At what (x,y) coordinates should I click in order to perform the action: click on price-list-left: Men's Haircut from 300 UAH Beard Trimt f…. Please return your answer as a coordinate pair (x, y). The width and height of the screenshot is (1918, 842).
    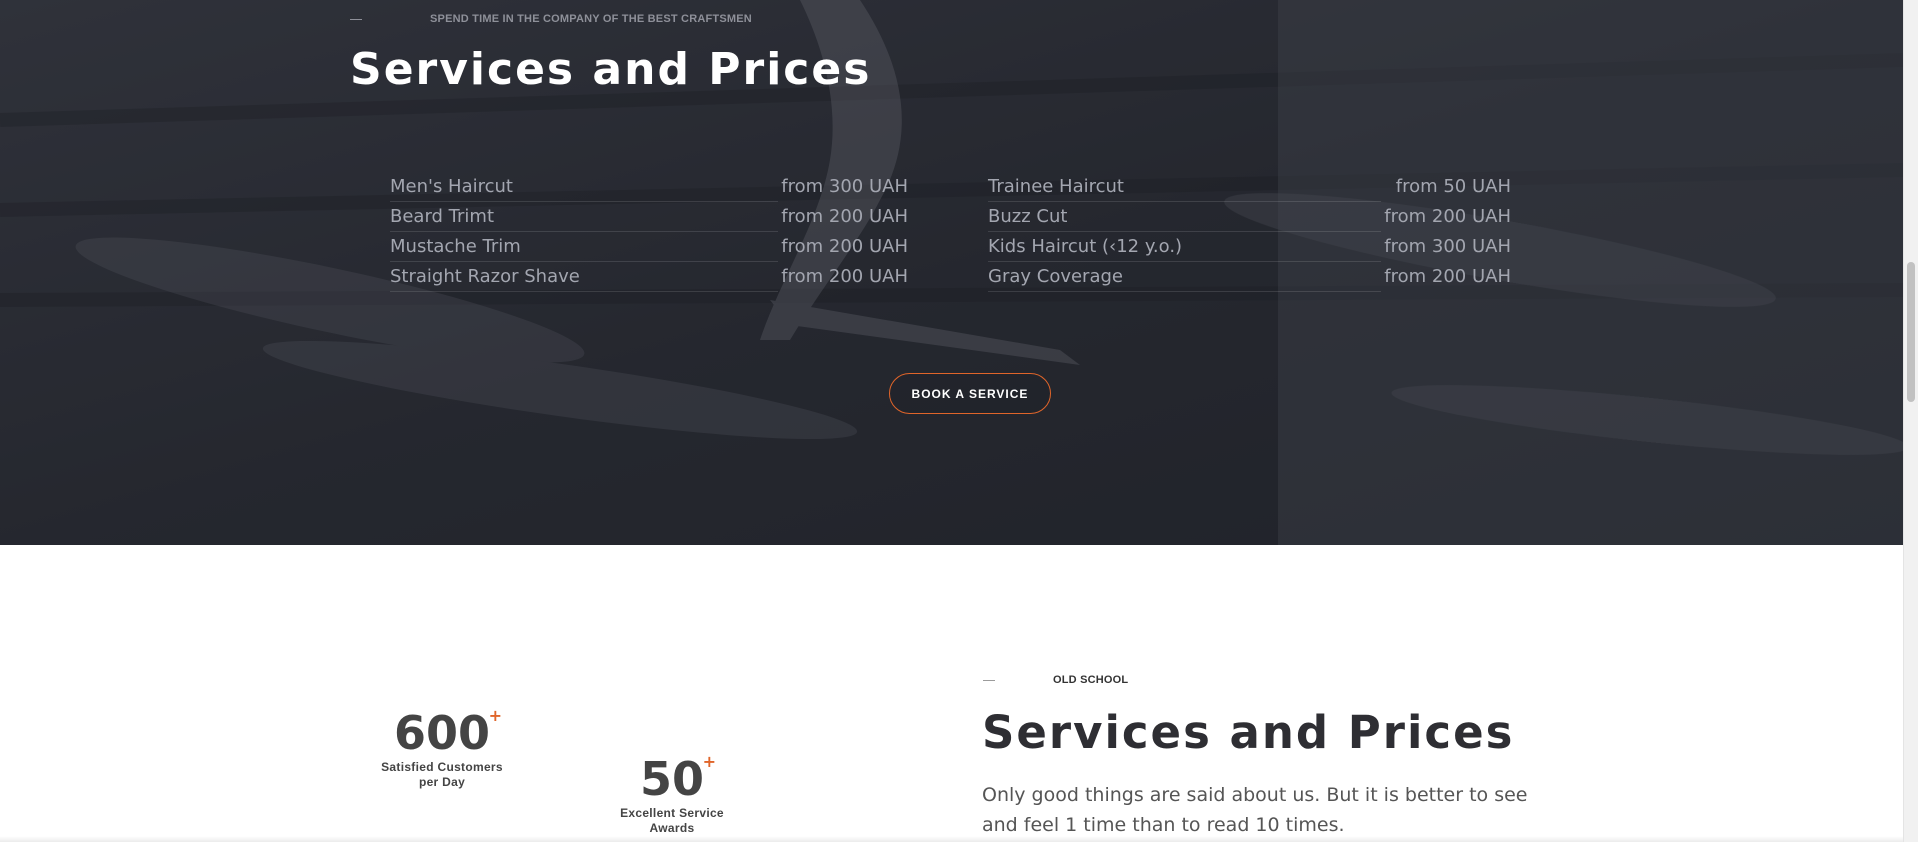
    Looking at the image, I should click on (649, 234).